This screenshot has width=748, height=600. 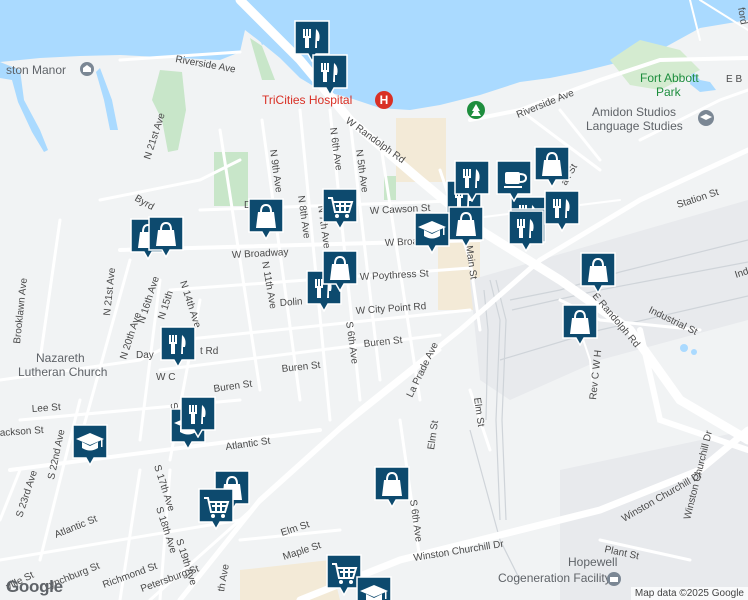 I want to click on factory-icon, so click(x=614, y=579).